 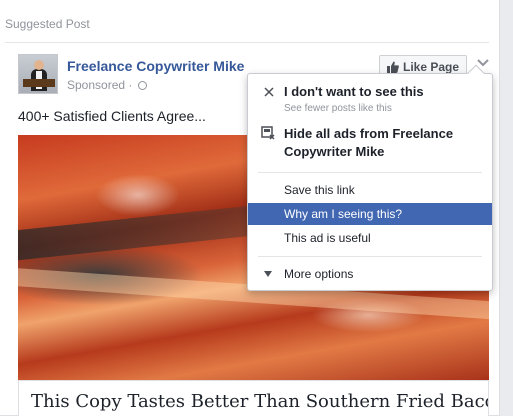 I want to click on thumbs-up-icon, so click(x=392, y=67).